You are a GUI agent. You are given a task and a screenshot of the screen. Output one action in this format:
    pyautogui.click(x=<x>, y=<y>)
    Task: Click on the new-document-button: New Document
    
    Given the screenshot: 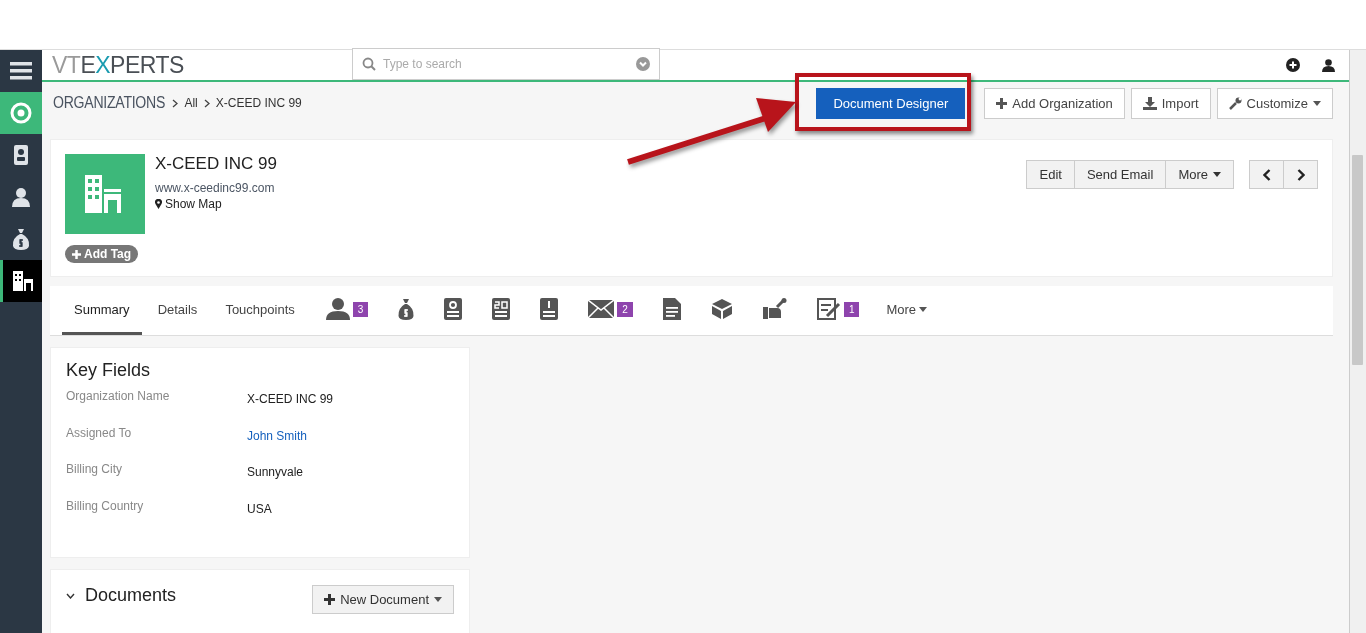 What is the action you would take?
    pyautogui.click(x=383, y=599)
    